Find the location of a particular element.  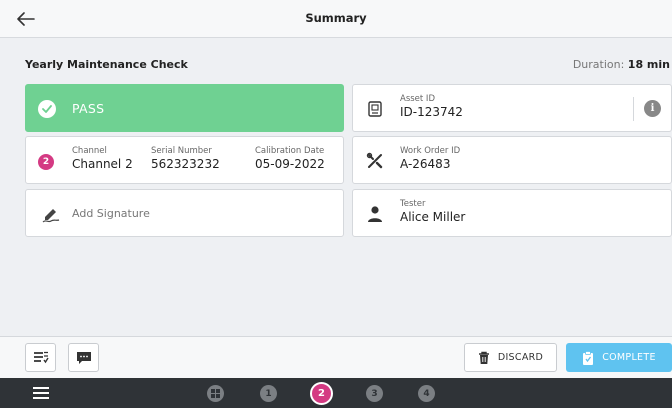

signature-pen-icon is located at coordinates (51, 216).